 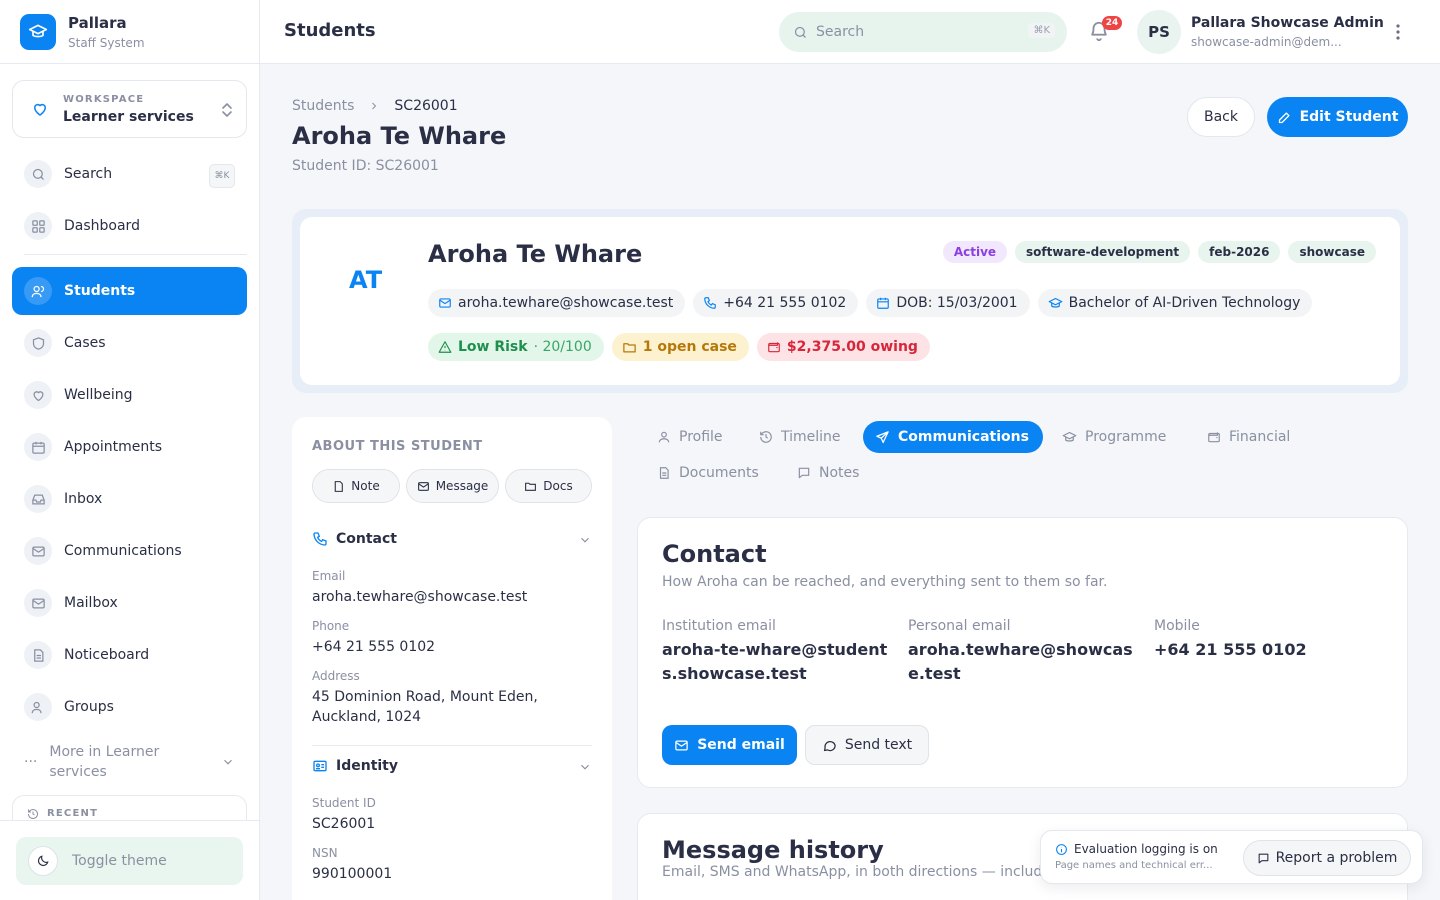 I want to click on notifications-button: 24, so click(x=1105, y=31).